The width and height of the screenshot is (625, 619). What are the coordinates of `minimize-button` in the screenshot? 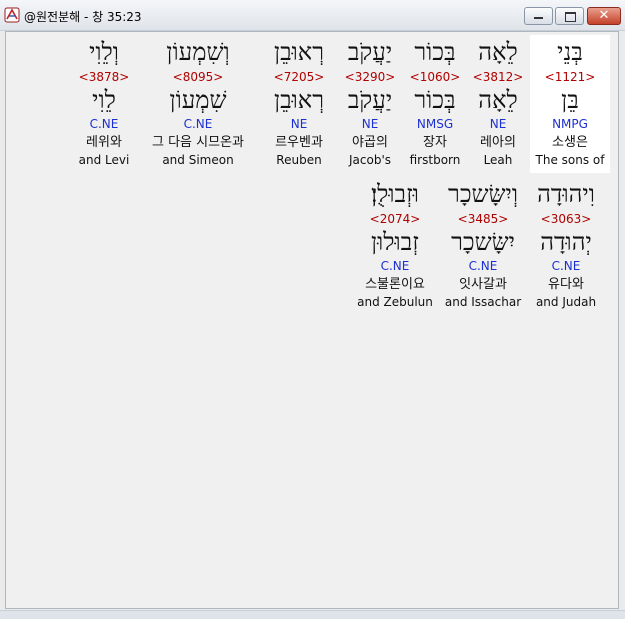 It's located at (538, 16).